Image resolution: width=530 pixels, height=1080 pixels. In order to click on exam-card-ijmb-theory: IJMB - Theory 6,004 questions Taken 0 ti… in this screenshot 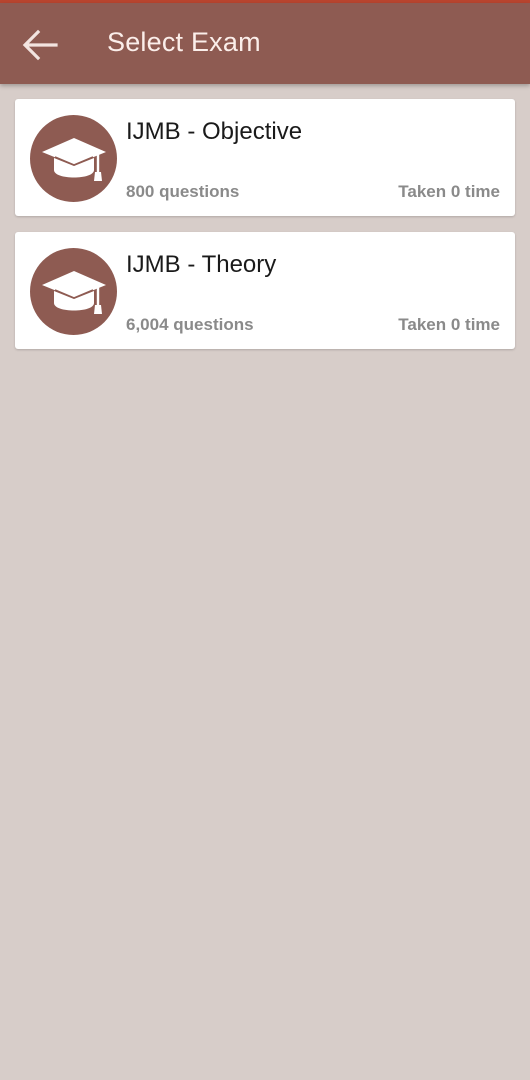, I will do `click(265, 290)`.